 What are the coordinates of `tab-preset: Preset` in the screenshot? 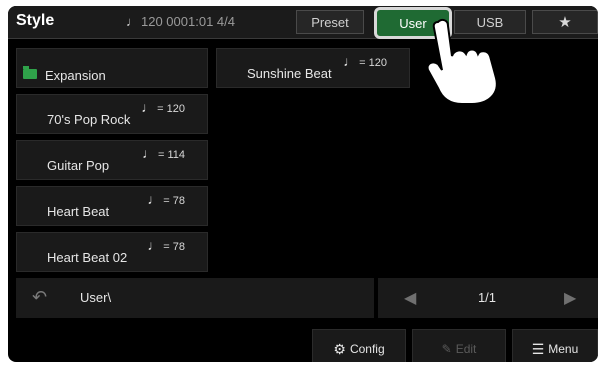 It's located at (330, 22).